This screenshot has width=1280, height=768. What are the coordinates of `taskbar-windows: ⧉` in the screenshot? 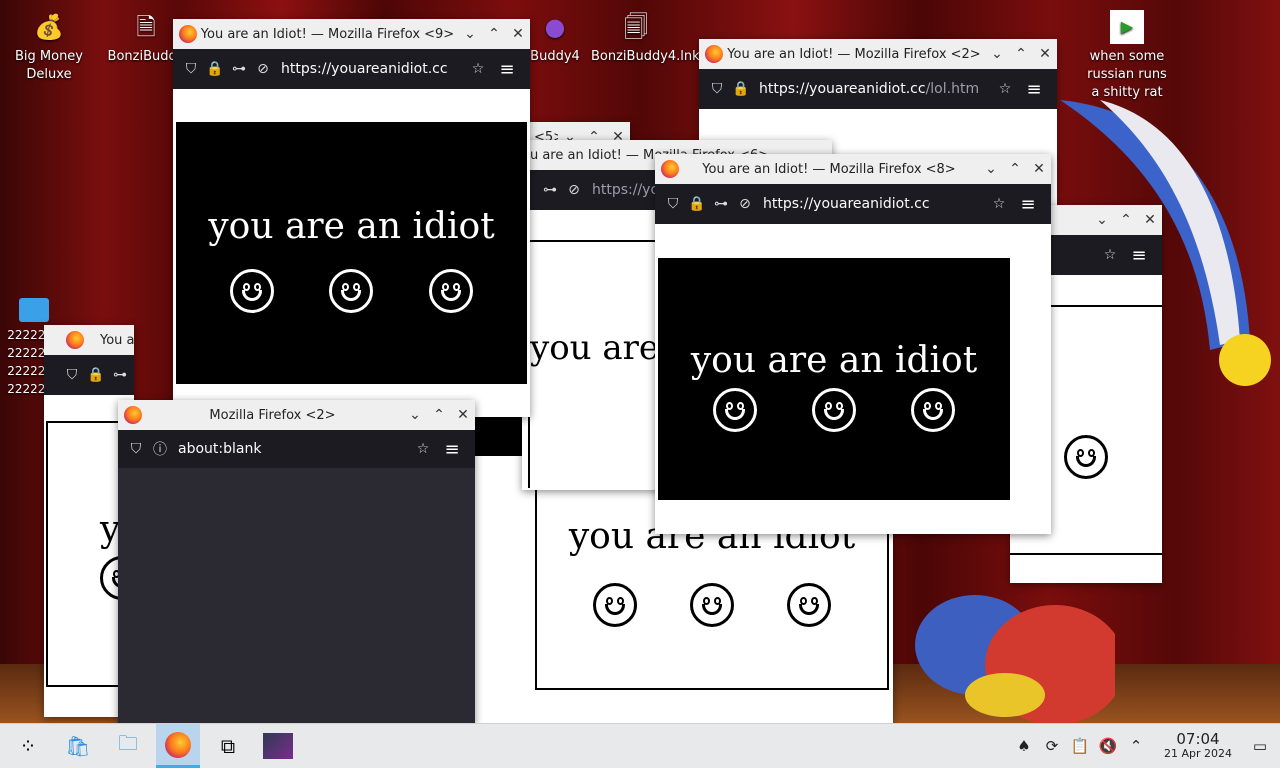 It's located at (228, 746).